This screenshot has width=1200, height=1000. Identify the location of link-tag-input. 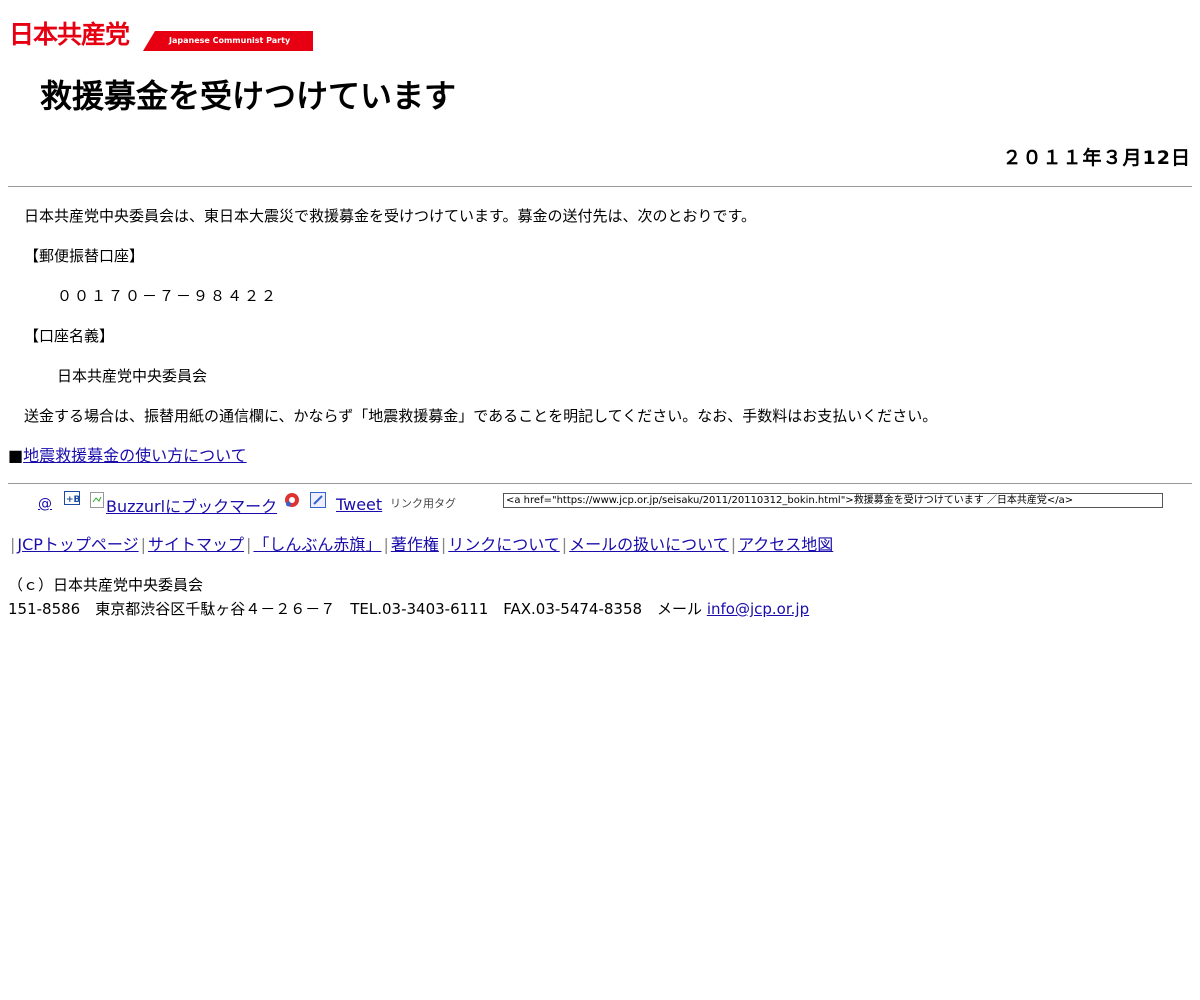
(833, 500).